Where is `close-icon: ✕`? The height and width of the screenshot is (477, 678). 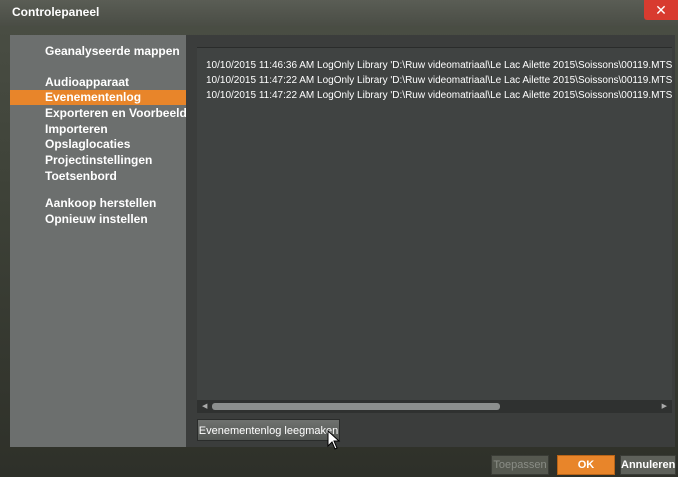 close-icon: ✕ is located at coordinates (661, 10).